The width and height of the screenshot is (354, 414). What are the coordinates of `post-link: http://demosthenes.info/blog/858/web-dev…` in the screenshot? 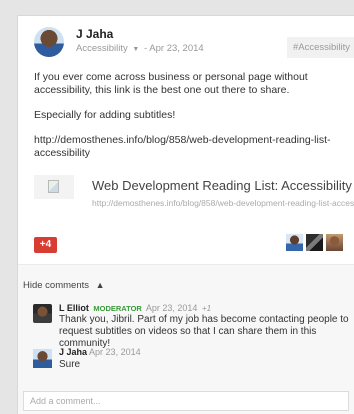 It's located at (193, 147).